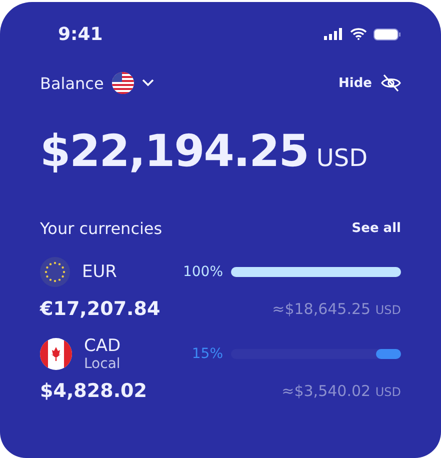 The height and width of the screenshot is (458, 441). Describe the element at coordinates (391, 83) in the screenshot. I see `eye-off-icon` at that location.